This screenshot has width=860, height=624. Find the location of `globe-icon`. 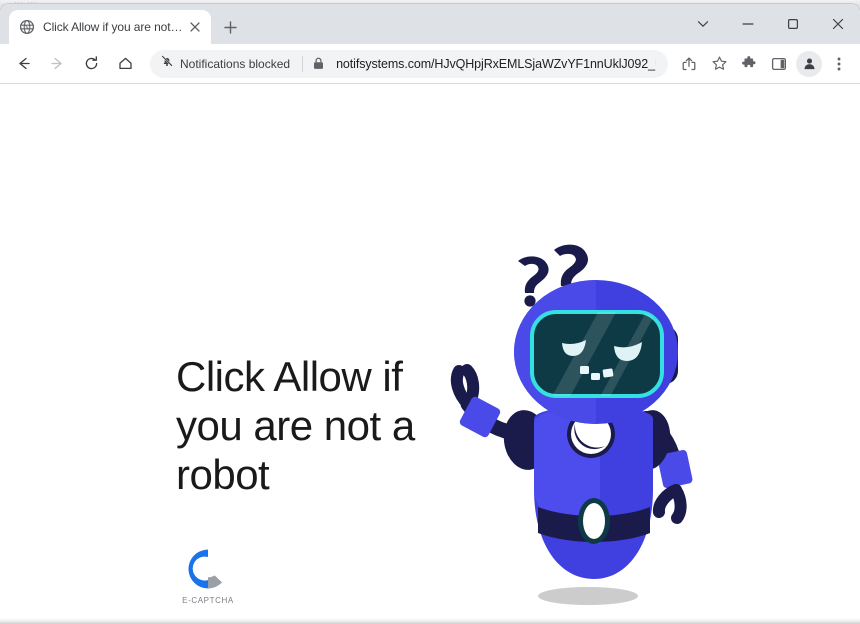

globe-icon is located at coordinates (27, 27).